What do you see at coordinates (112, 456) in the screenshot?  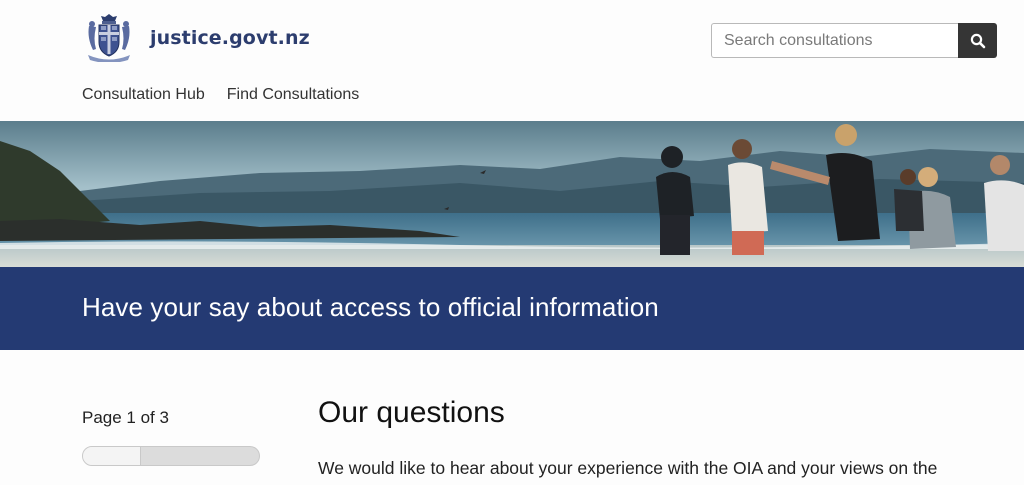 I see `progress-bar-fill` at bounding box center [112, 456].